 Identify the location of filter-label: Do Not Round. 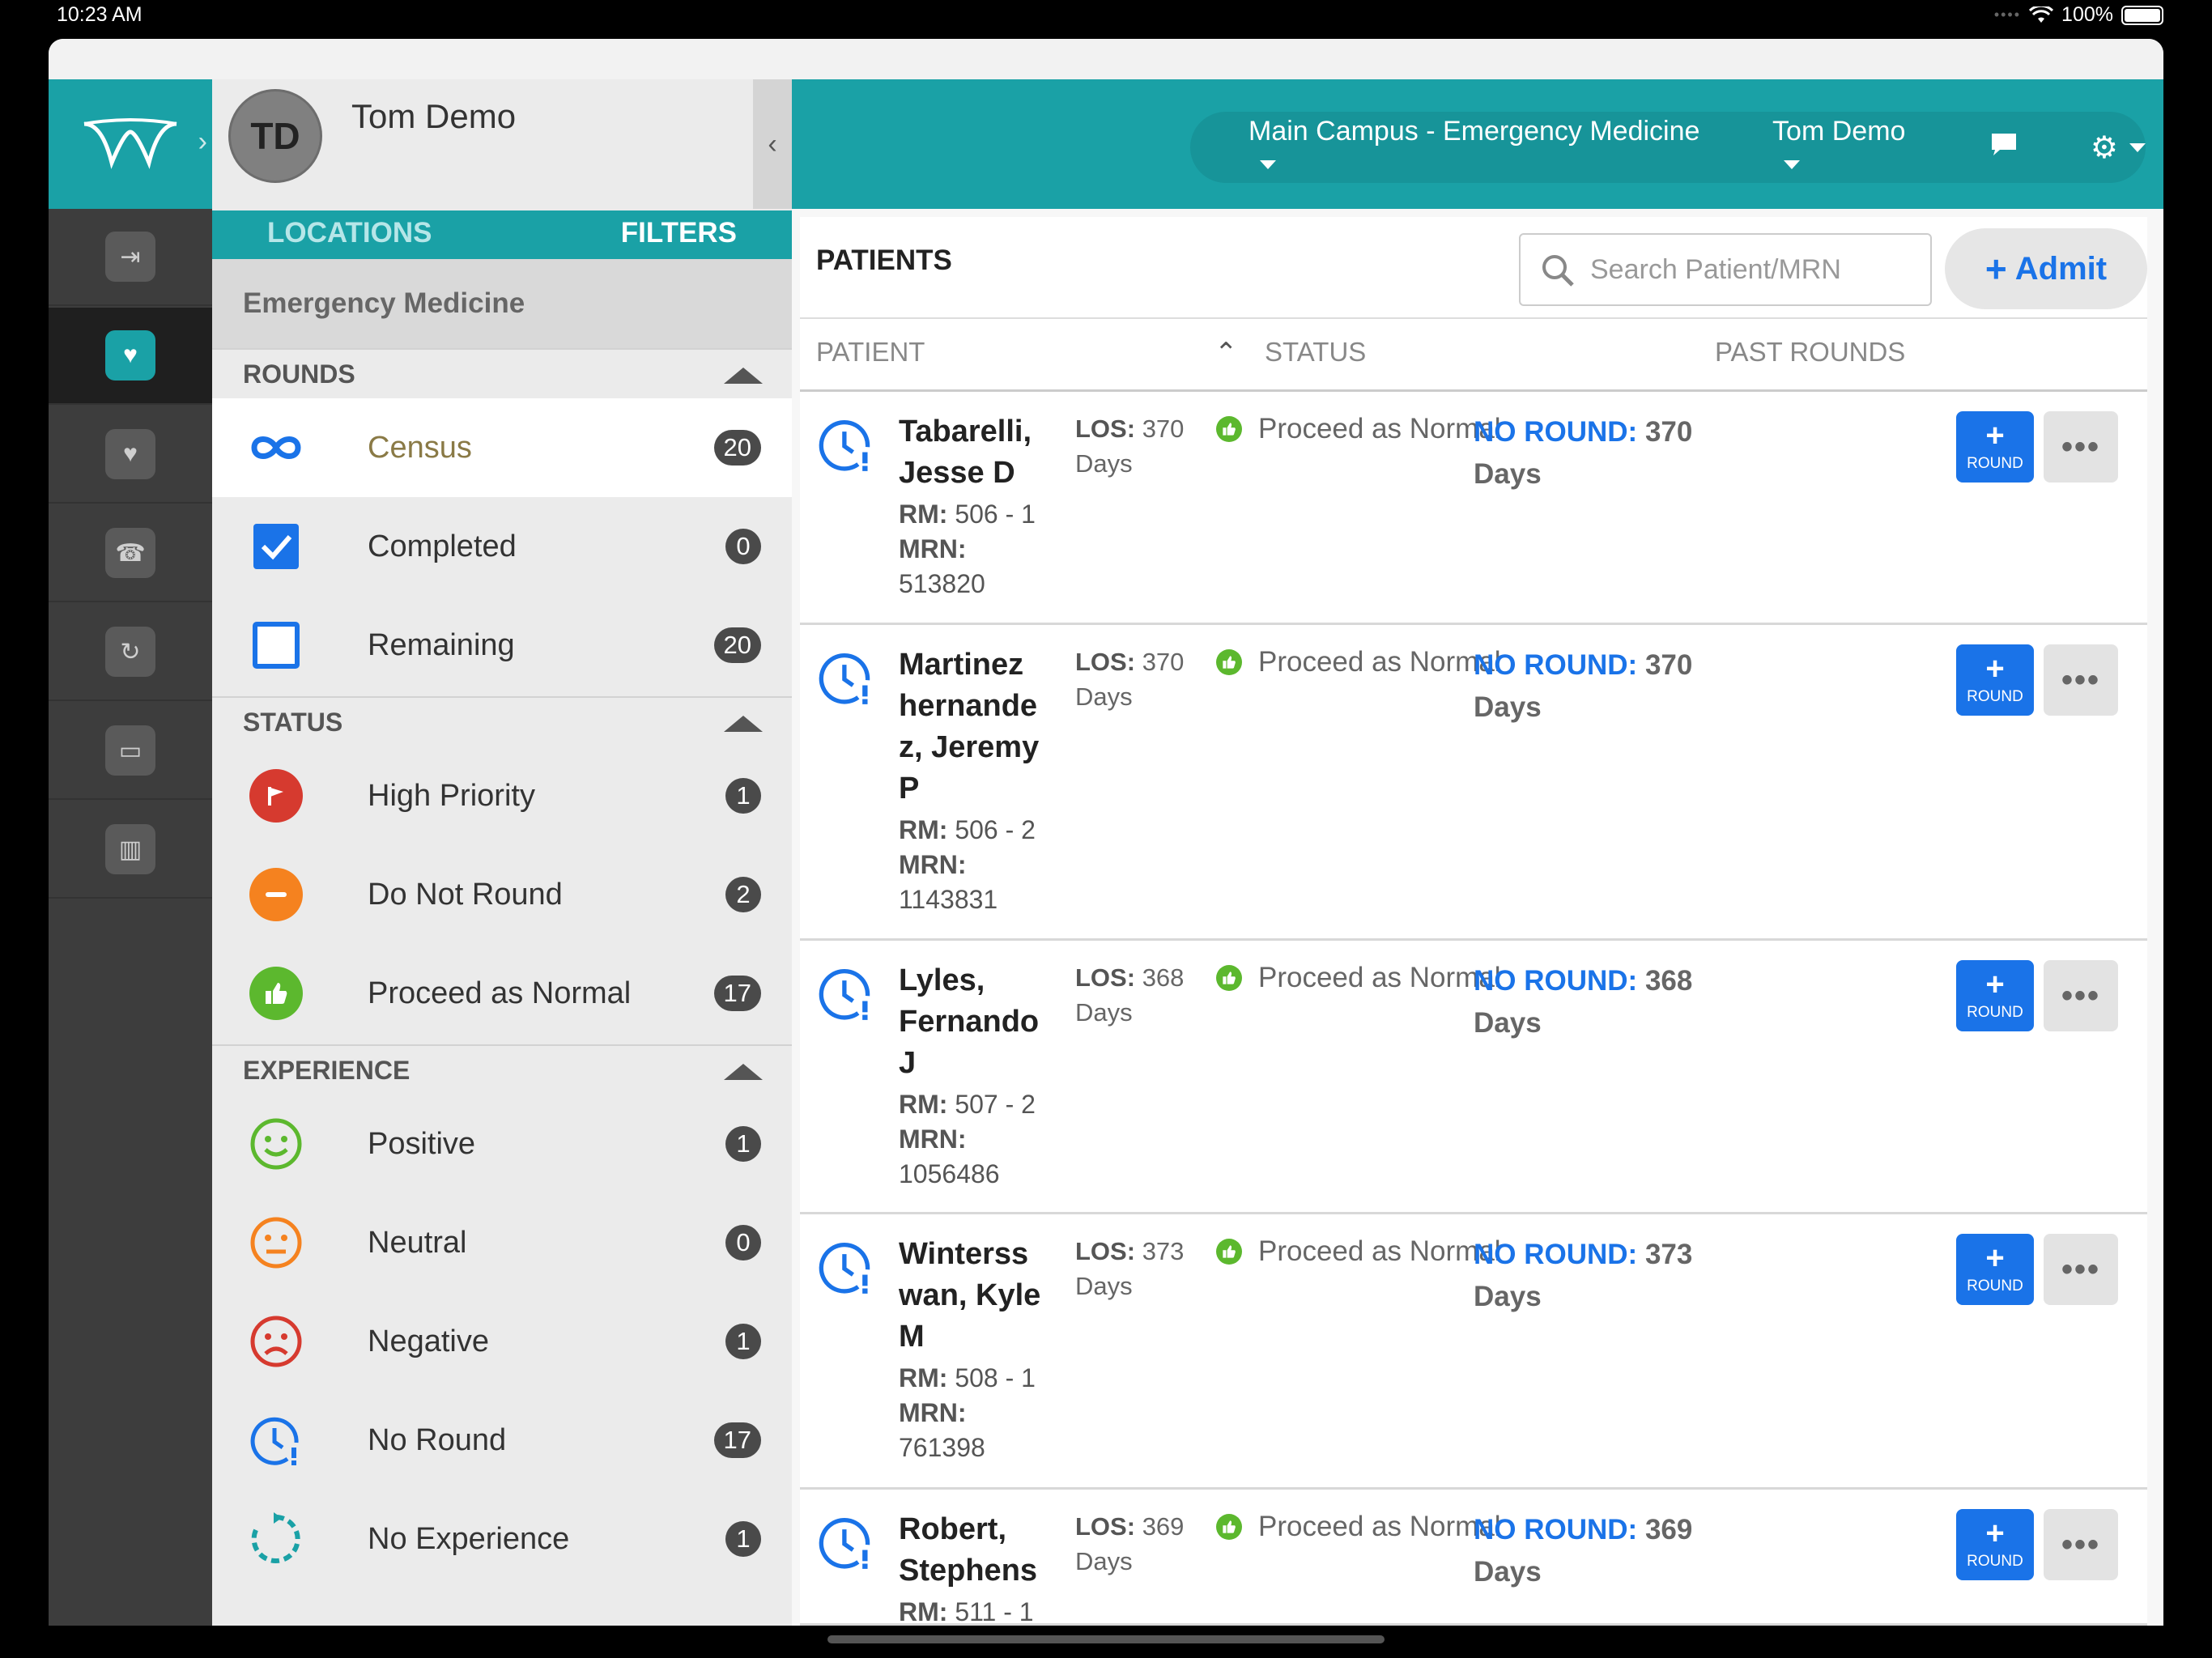
(466, 894).